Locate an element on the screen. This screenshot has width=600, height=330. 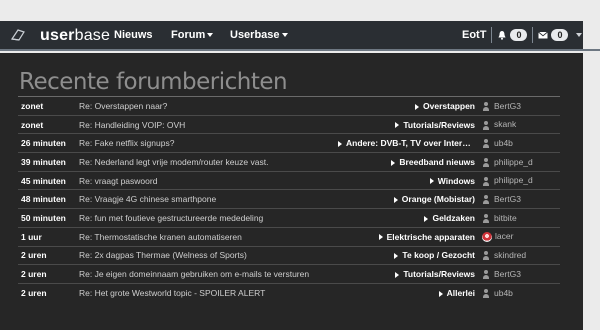
topic-title-link: Re: Vraagje 4G chinese smarthpone is located at coordinates (207, 199).